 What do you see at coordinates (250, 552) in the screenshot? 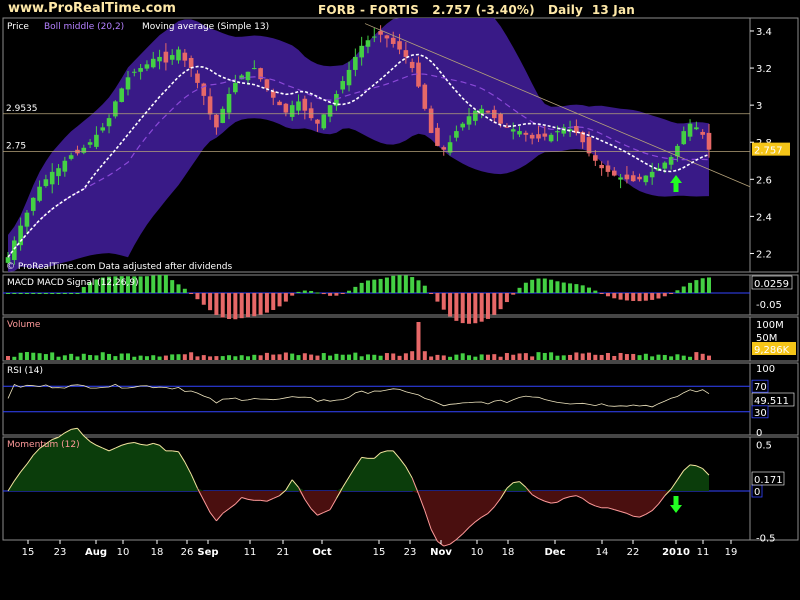
I see `x-tick-label-7: 11` at bounding box center [250, 552].